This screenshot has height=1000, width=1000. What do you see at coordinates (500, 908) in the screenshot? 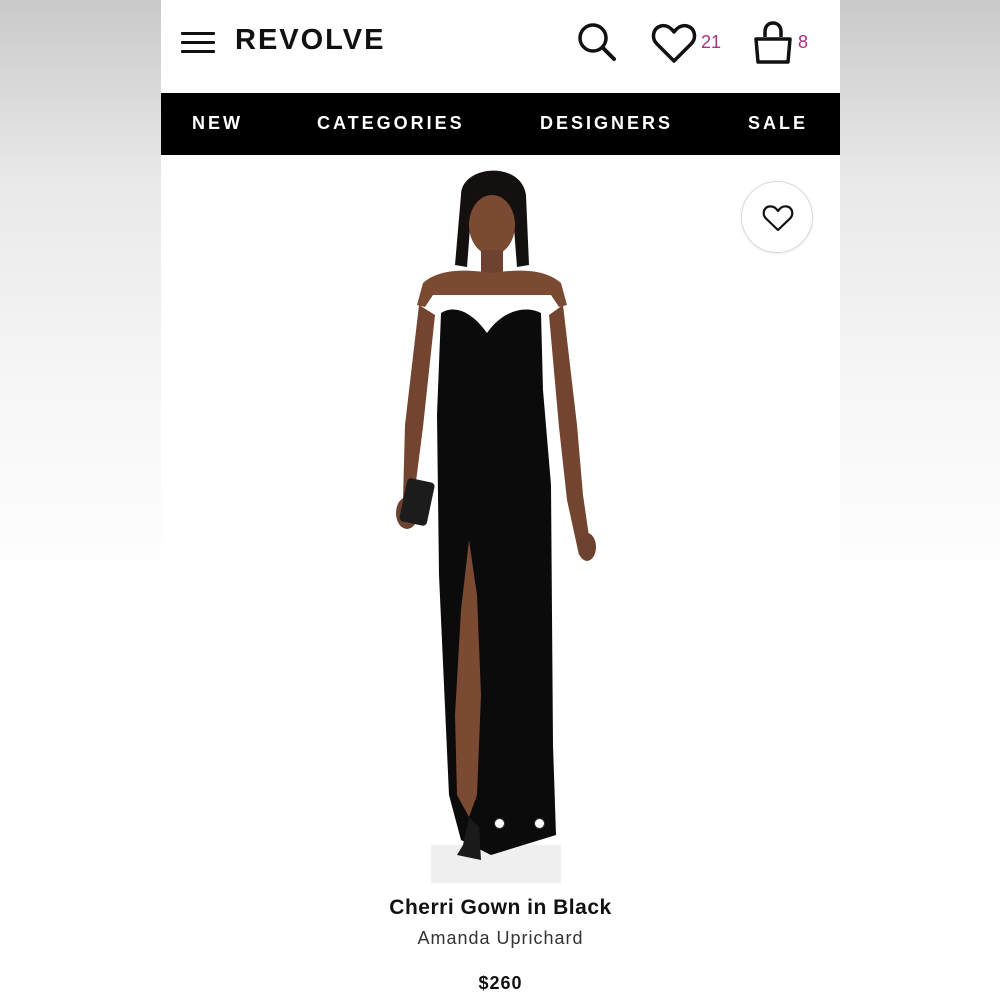
I see `product-title: Cherri Gown in Black` at bounding box center [500, 908].